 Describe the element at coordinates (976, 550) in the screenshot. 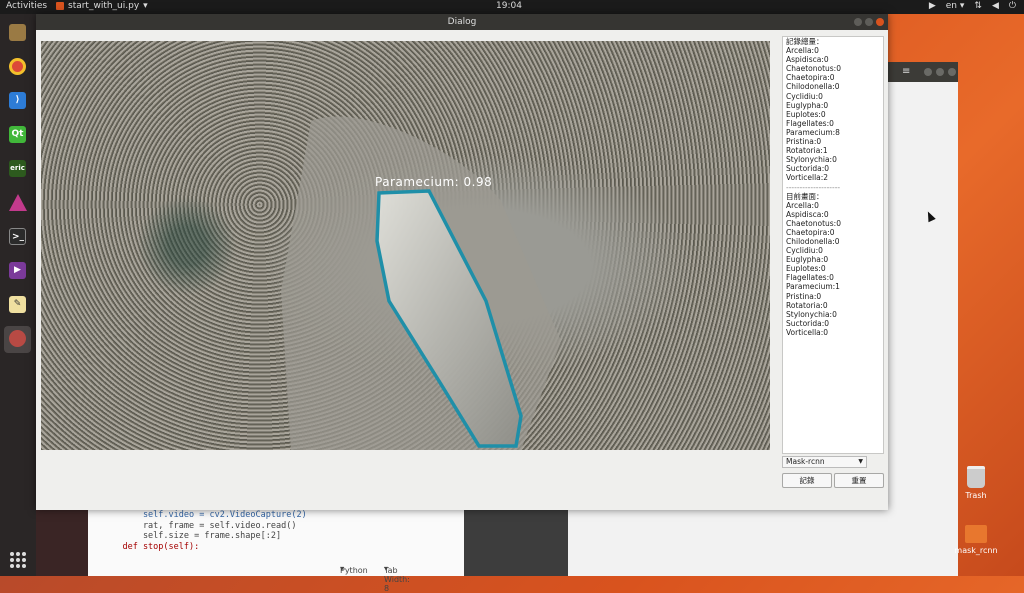

I see `folder-label: mask_rcnn` at that location.